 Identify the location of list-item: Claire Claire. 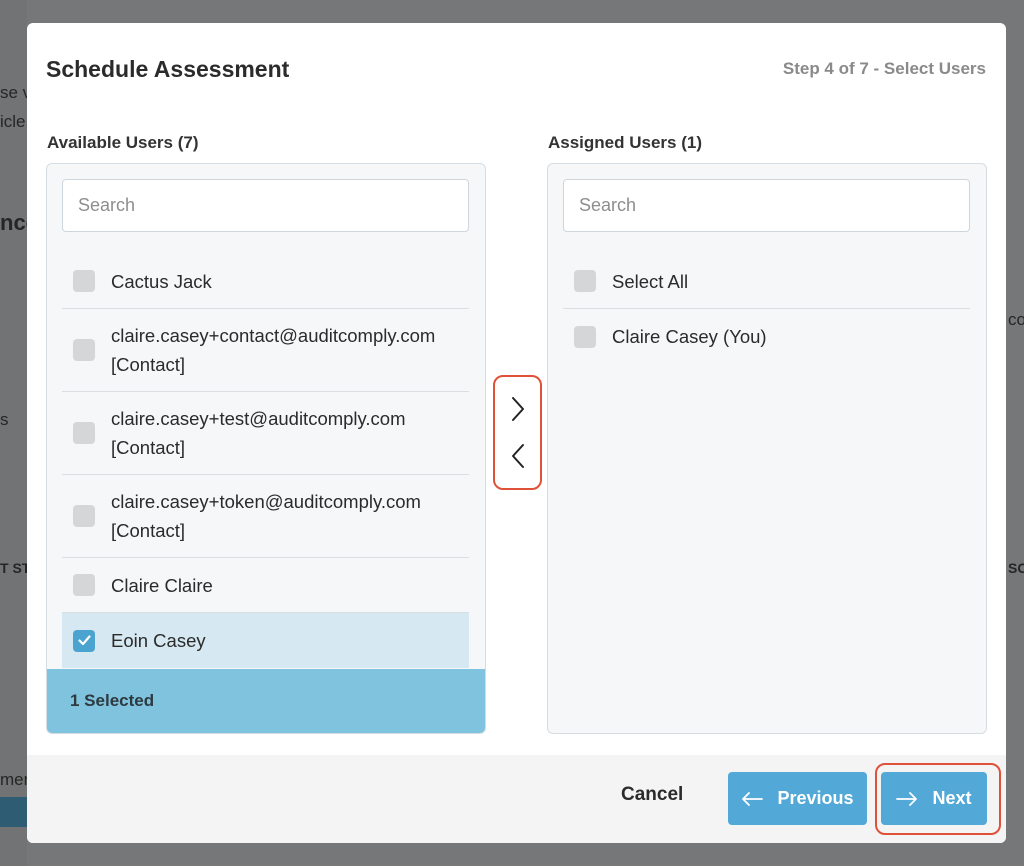
(265, 585).